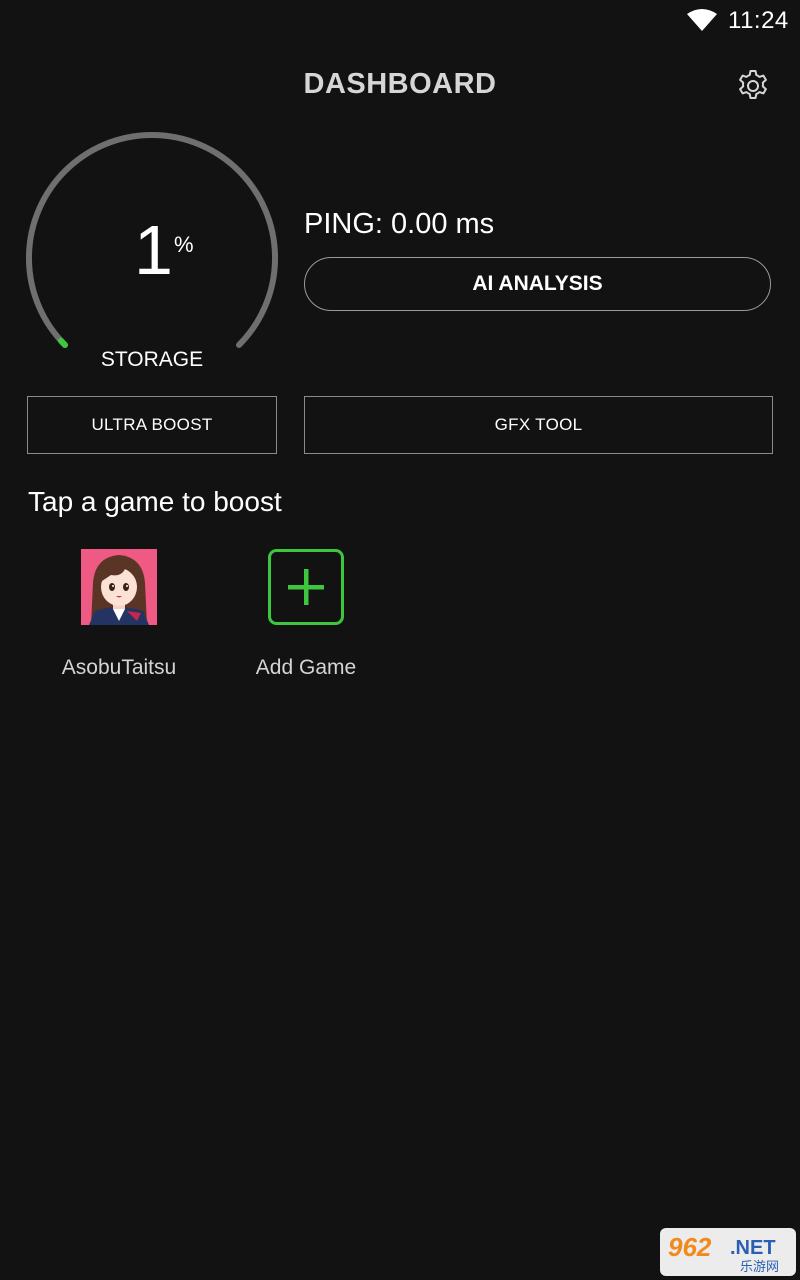 This screenshot has width=800, height=1280. I want to click on game-tile-asobutaitsu: AsobuTaitsu, so click(119, 619).